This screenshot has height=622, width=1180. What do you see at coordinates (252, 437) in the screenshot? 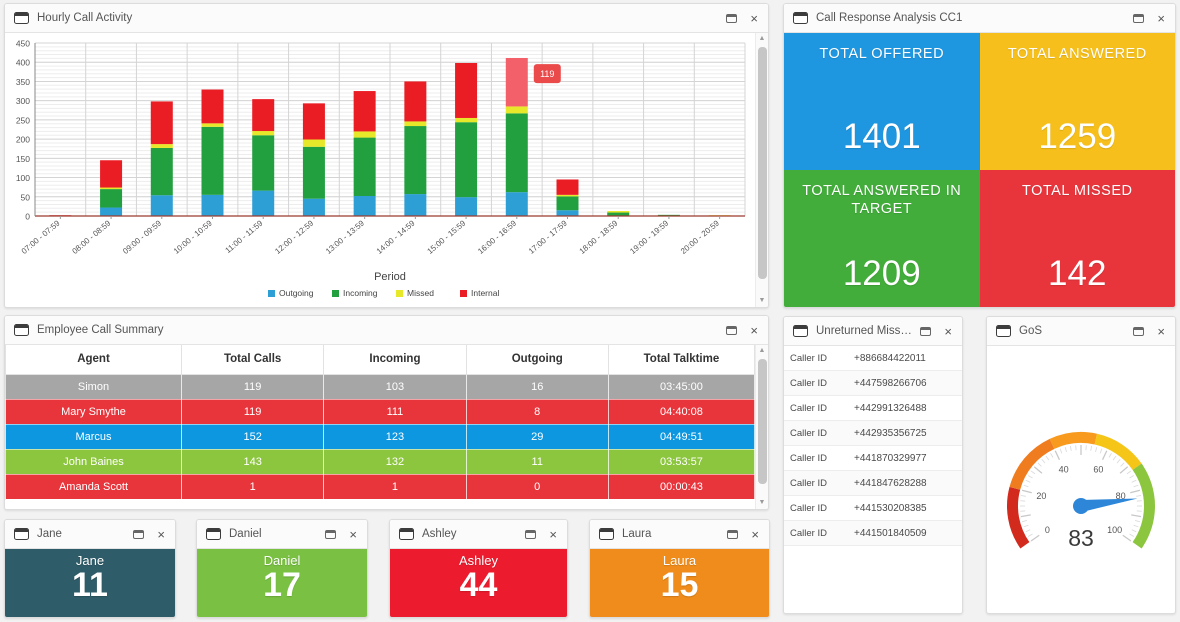
I see `table-cell: 152` at bounding box center [252, 437].